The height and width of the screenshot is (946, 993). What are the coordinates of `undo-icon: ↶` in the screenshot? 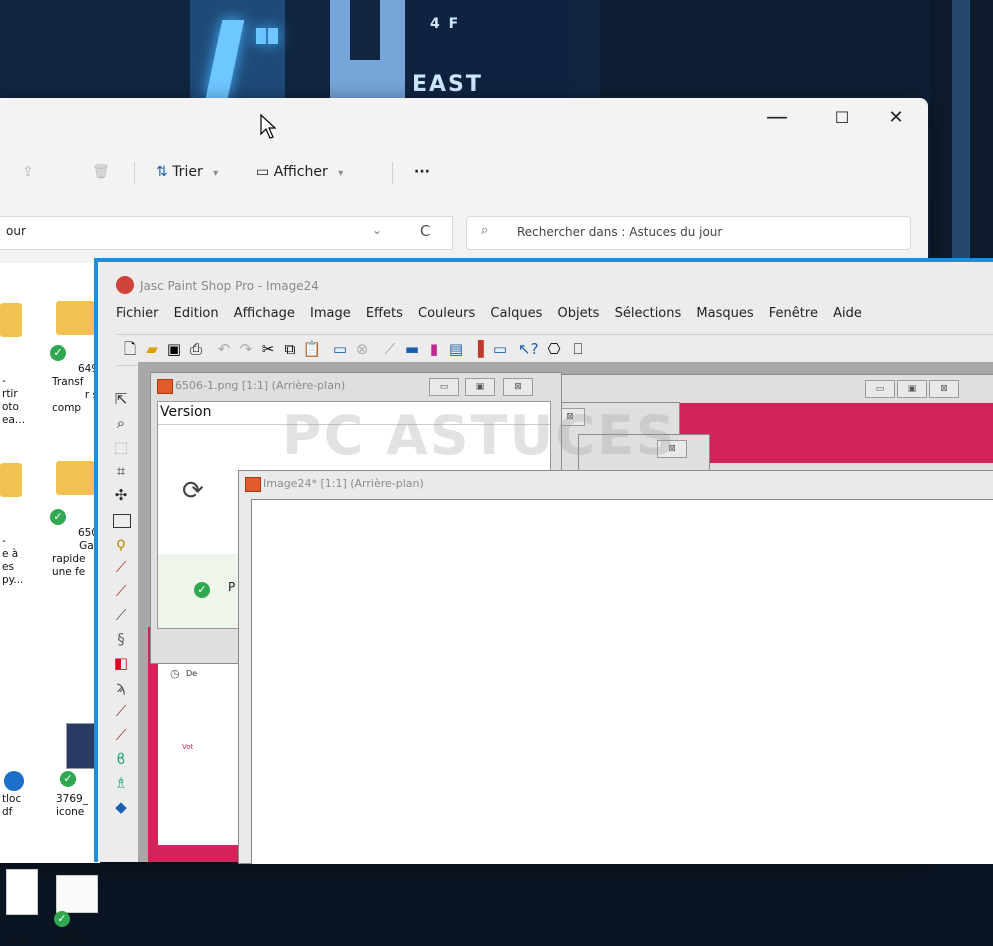 It's located at (224, 349).